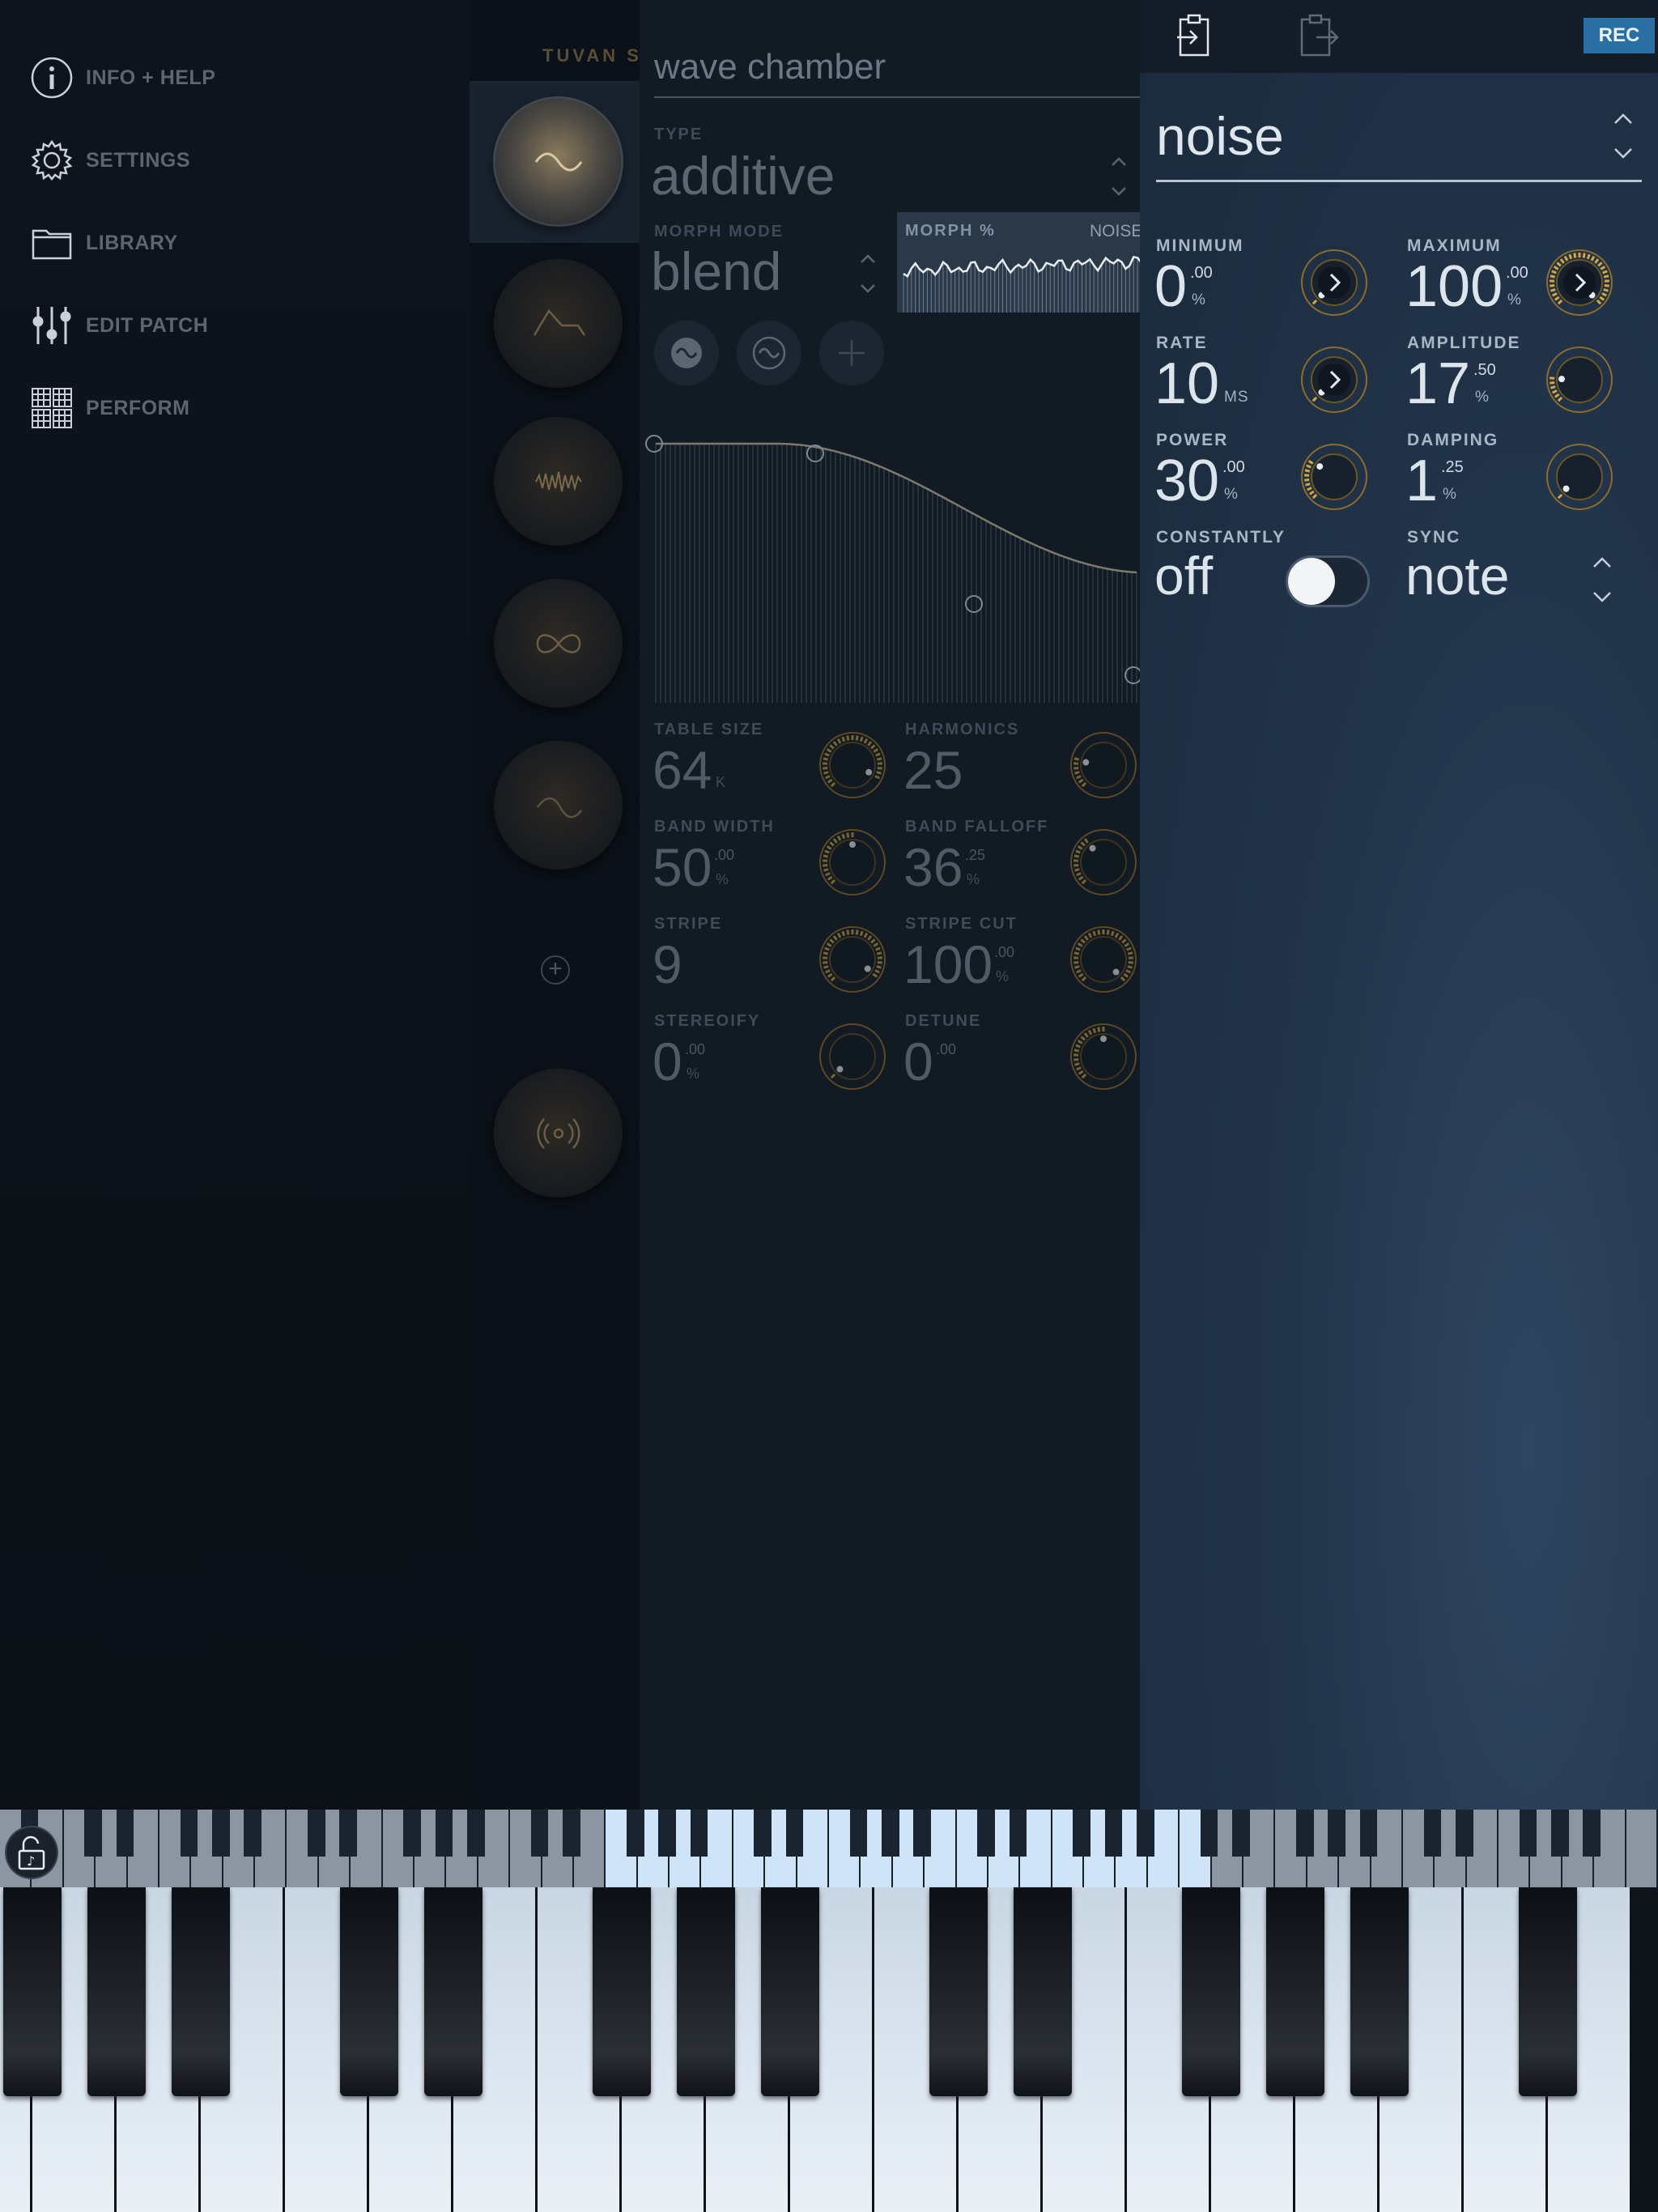  What do you see at coordinates (1579, 476) in the screenshot?
I see `damping-knob` at bounding box center [1579, 476].